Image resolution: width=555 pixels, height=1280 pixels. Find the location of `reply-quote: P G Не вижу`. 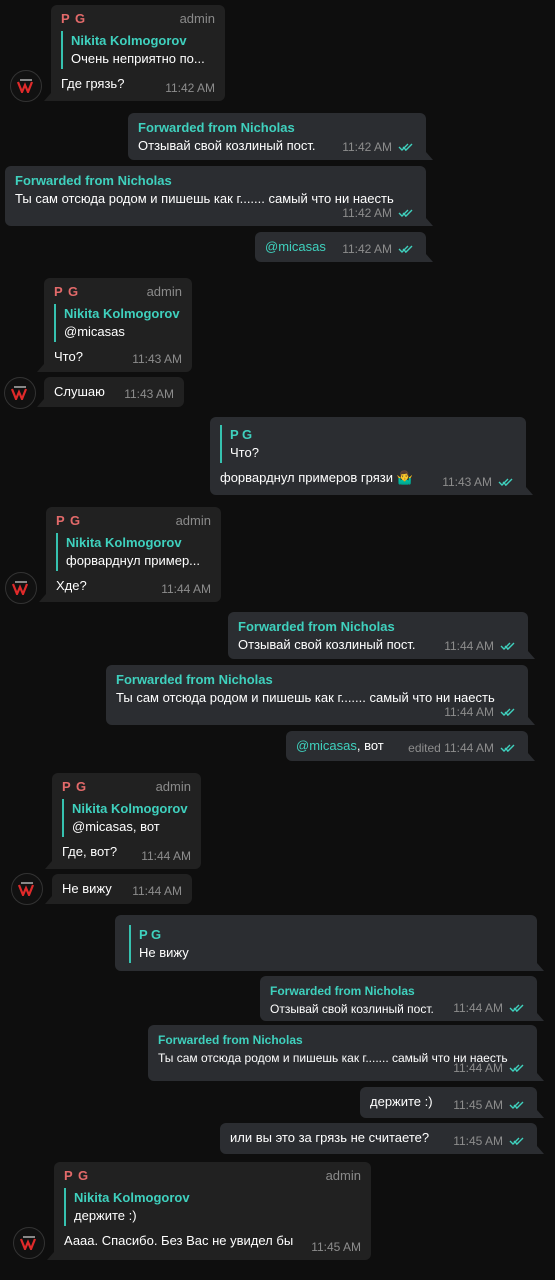

reply-quote: P G Не вижу is located at coordinates (328, 944).